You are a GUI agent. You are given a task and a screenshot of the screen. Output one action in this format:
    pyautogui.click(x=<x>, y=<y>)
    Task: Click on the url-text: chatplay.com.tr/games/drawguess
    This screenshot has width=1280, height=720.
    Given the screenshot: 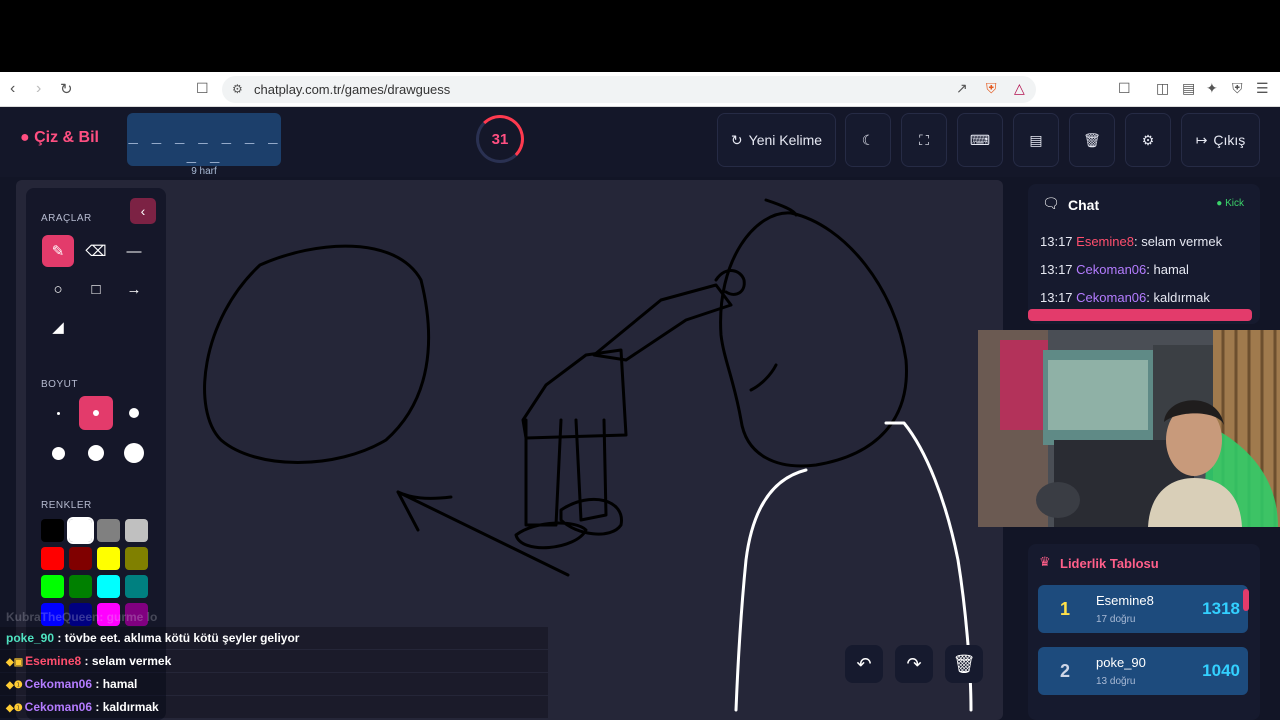 What is the action you would take?
    pyautogui.click(x=352, y=89)
    